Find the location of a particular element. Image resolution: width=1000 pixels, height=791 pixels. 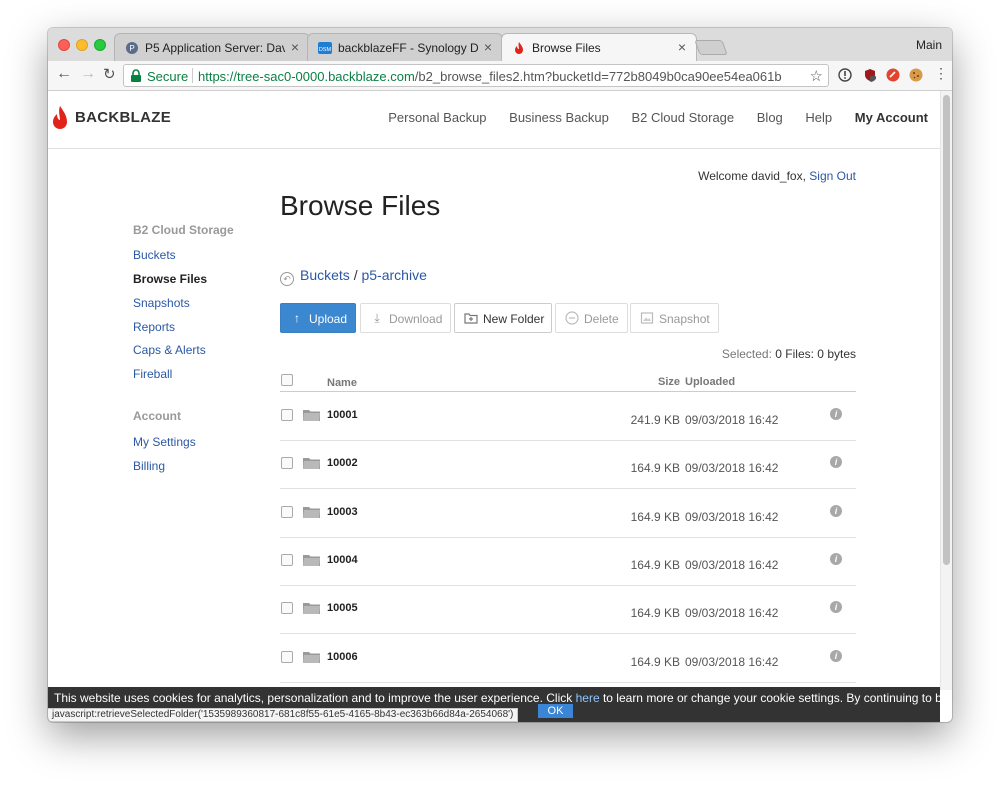

sidebar-item-fireball: Fireball is located at coordinates (152, 374).